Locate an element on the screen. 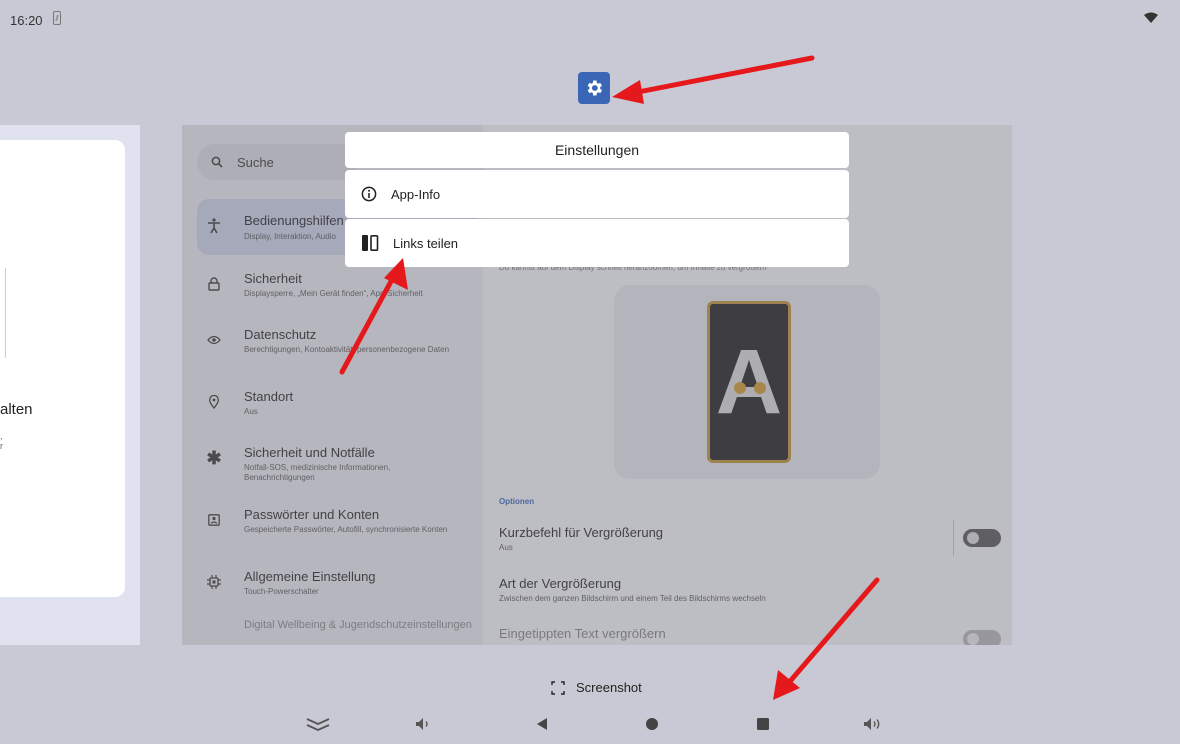 Image resolution: width=1180 pixels, height=744 pixels. gear-icon is located at coordinates (594, 88).